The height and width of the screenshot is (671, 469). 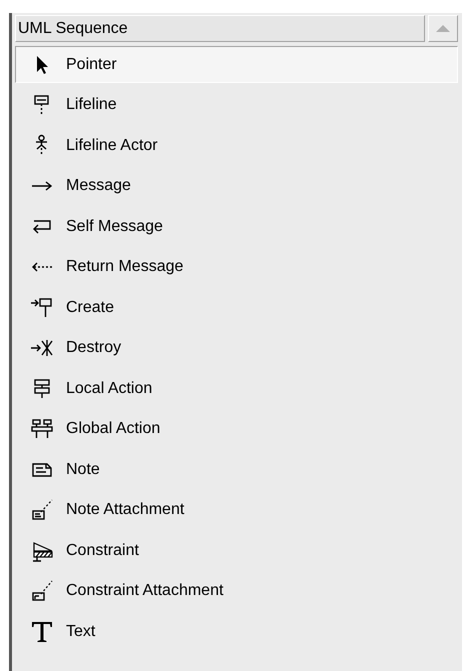 What do you see at coordinates (236, 145) in the screenshot?
I see `palette-item: Lifeline Actor` at bounding box center [236, 145].